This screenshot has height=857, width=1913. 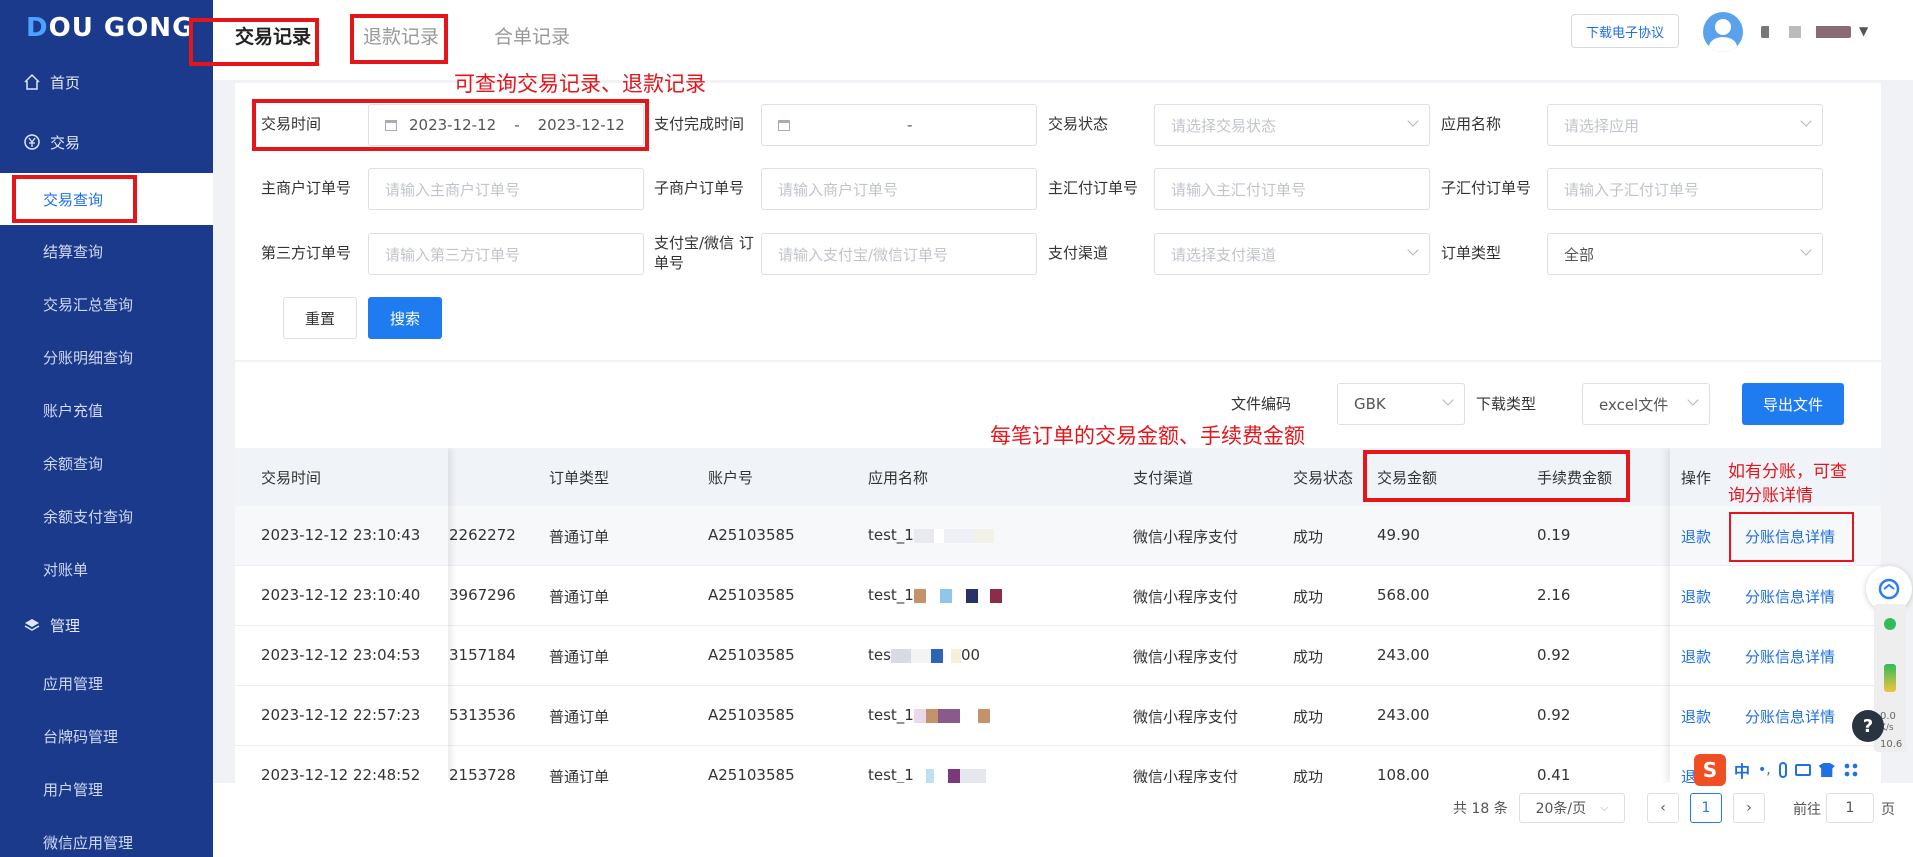 I want to click on search-button: 搜索, so click(x=405, y=318).